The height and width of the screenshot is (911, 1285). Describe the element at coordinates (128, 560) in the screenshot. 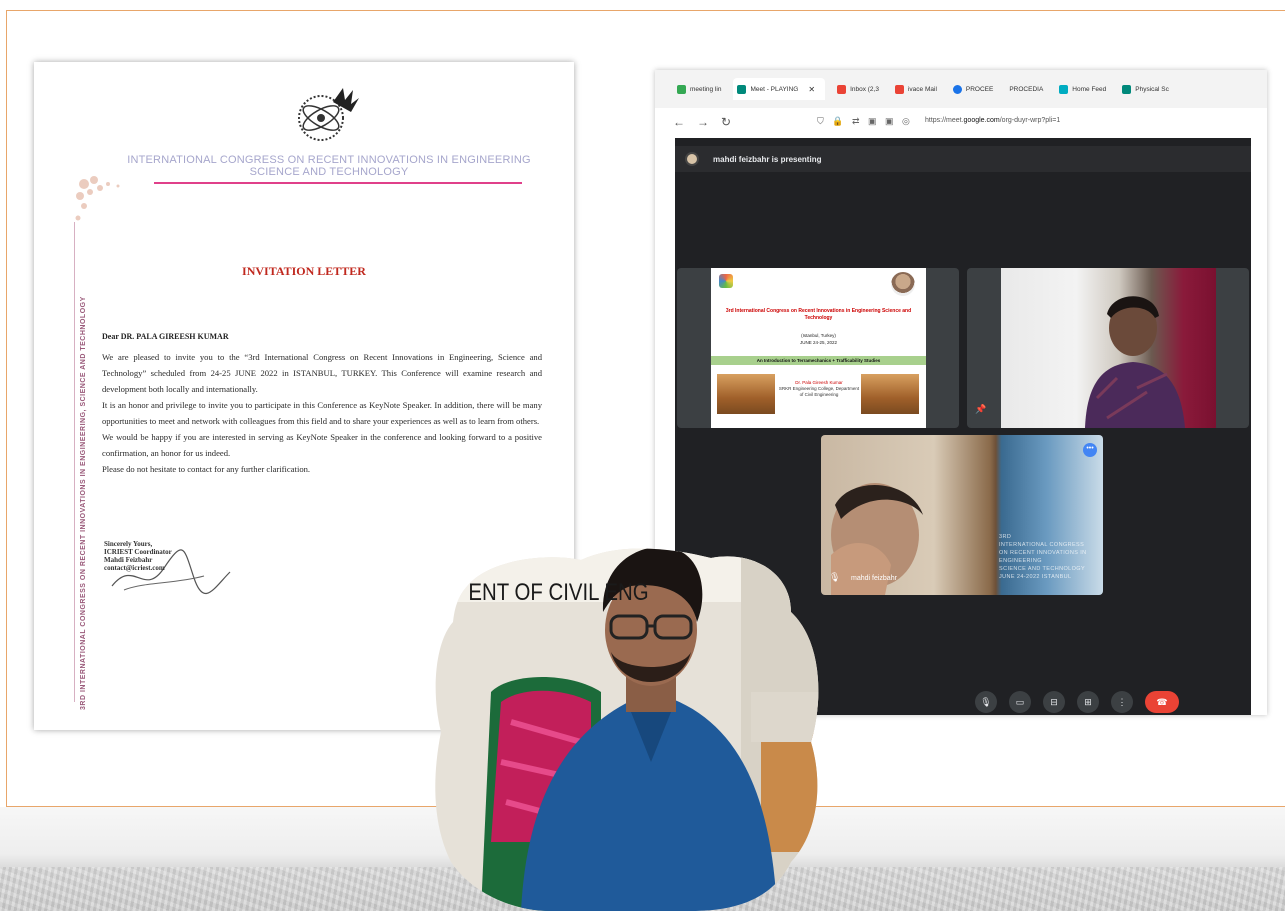

I see `sign-line: Mahdi Feizbahr` at that location.